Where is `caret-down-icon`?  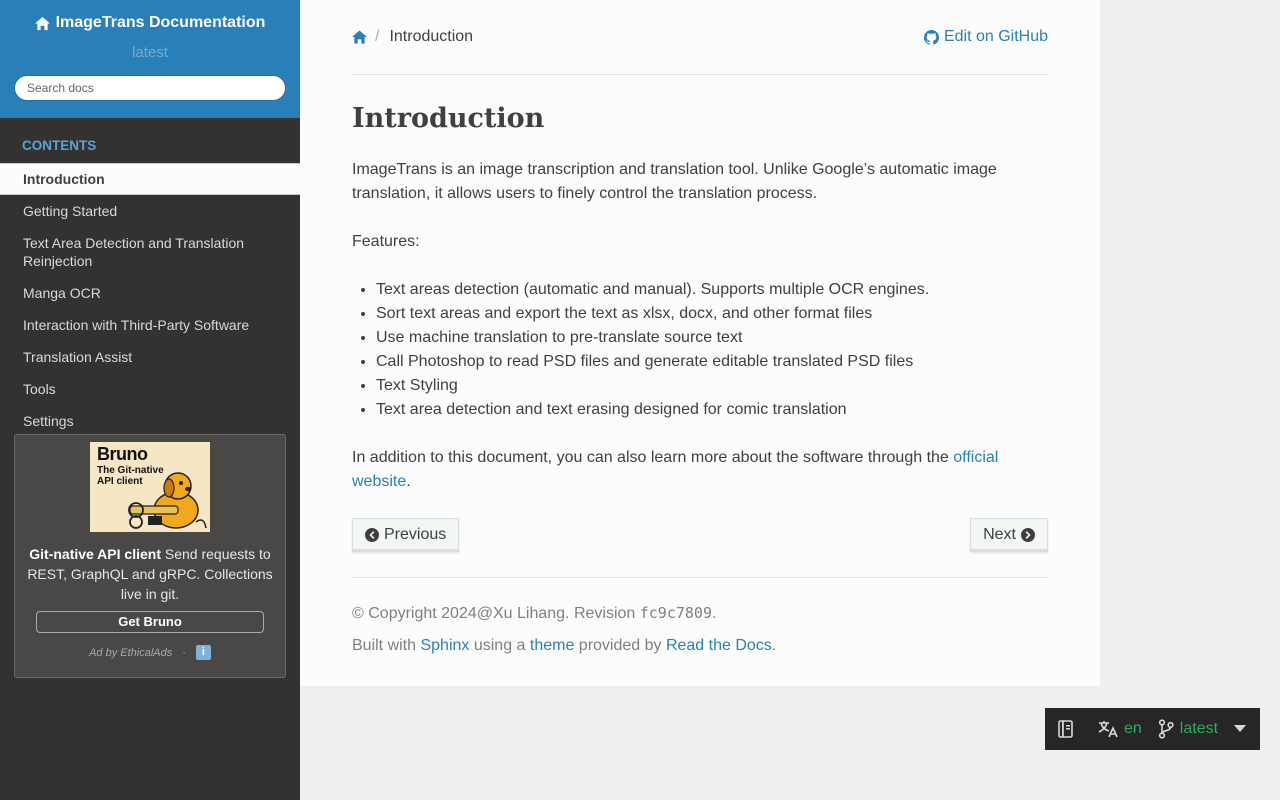 caret-down-icon is located at coordinates (1240, 729).